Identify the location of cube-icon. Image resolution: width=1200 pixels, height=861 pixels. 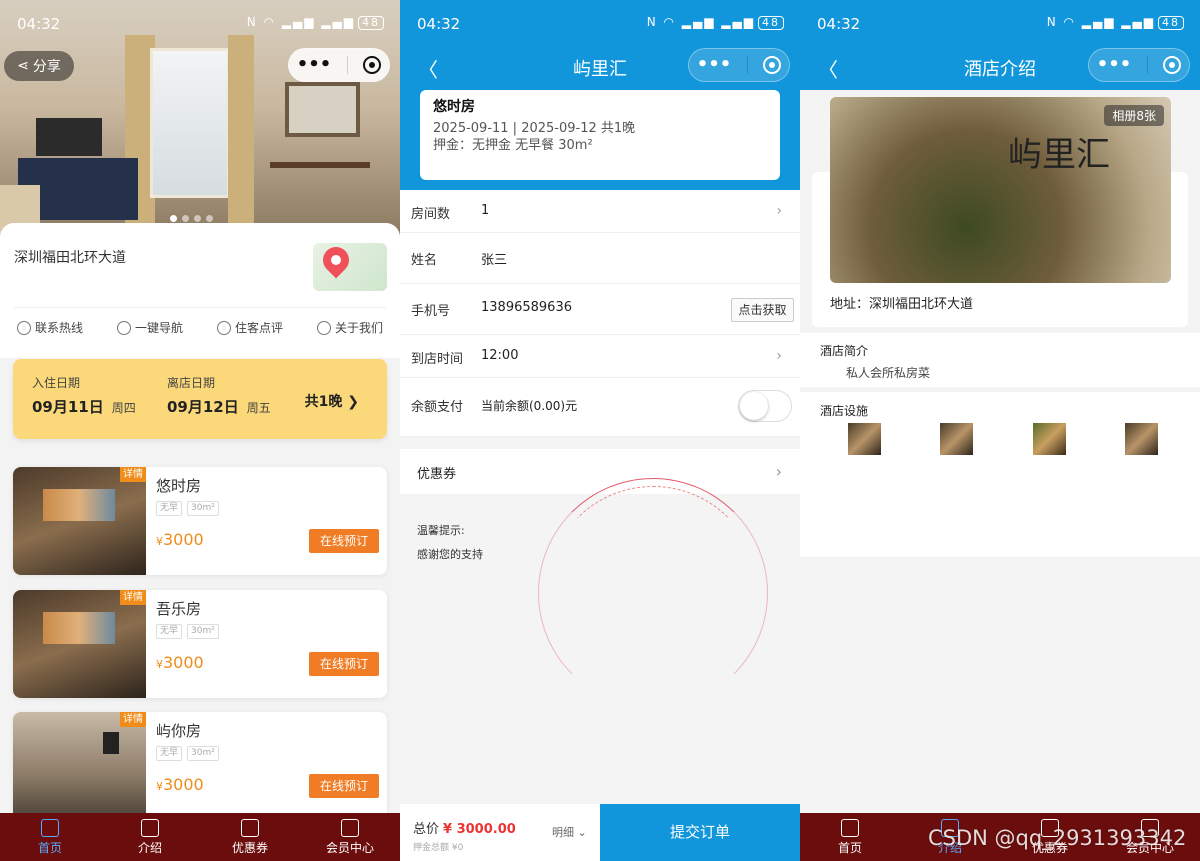
(150, 828).